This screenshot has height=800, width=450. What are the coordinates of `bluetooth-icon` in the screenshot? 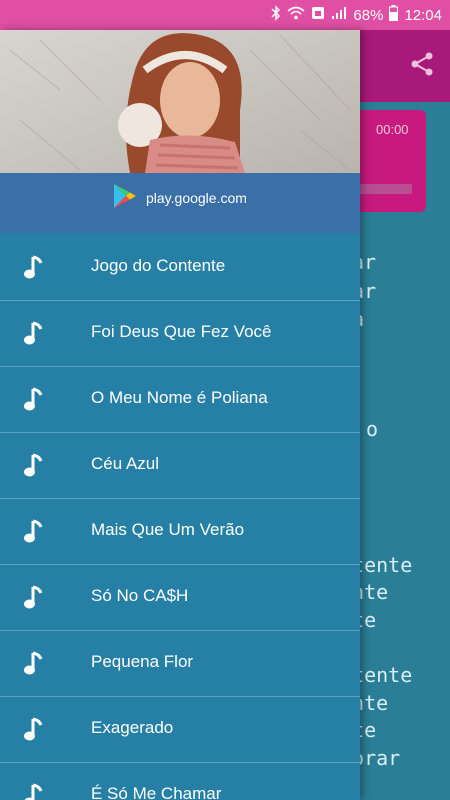 It's located at (276, 15).